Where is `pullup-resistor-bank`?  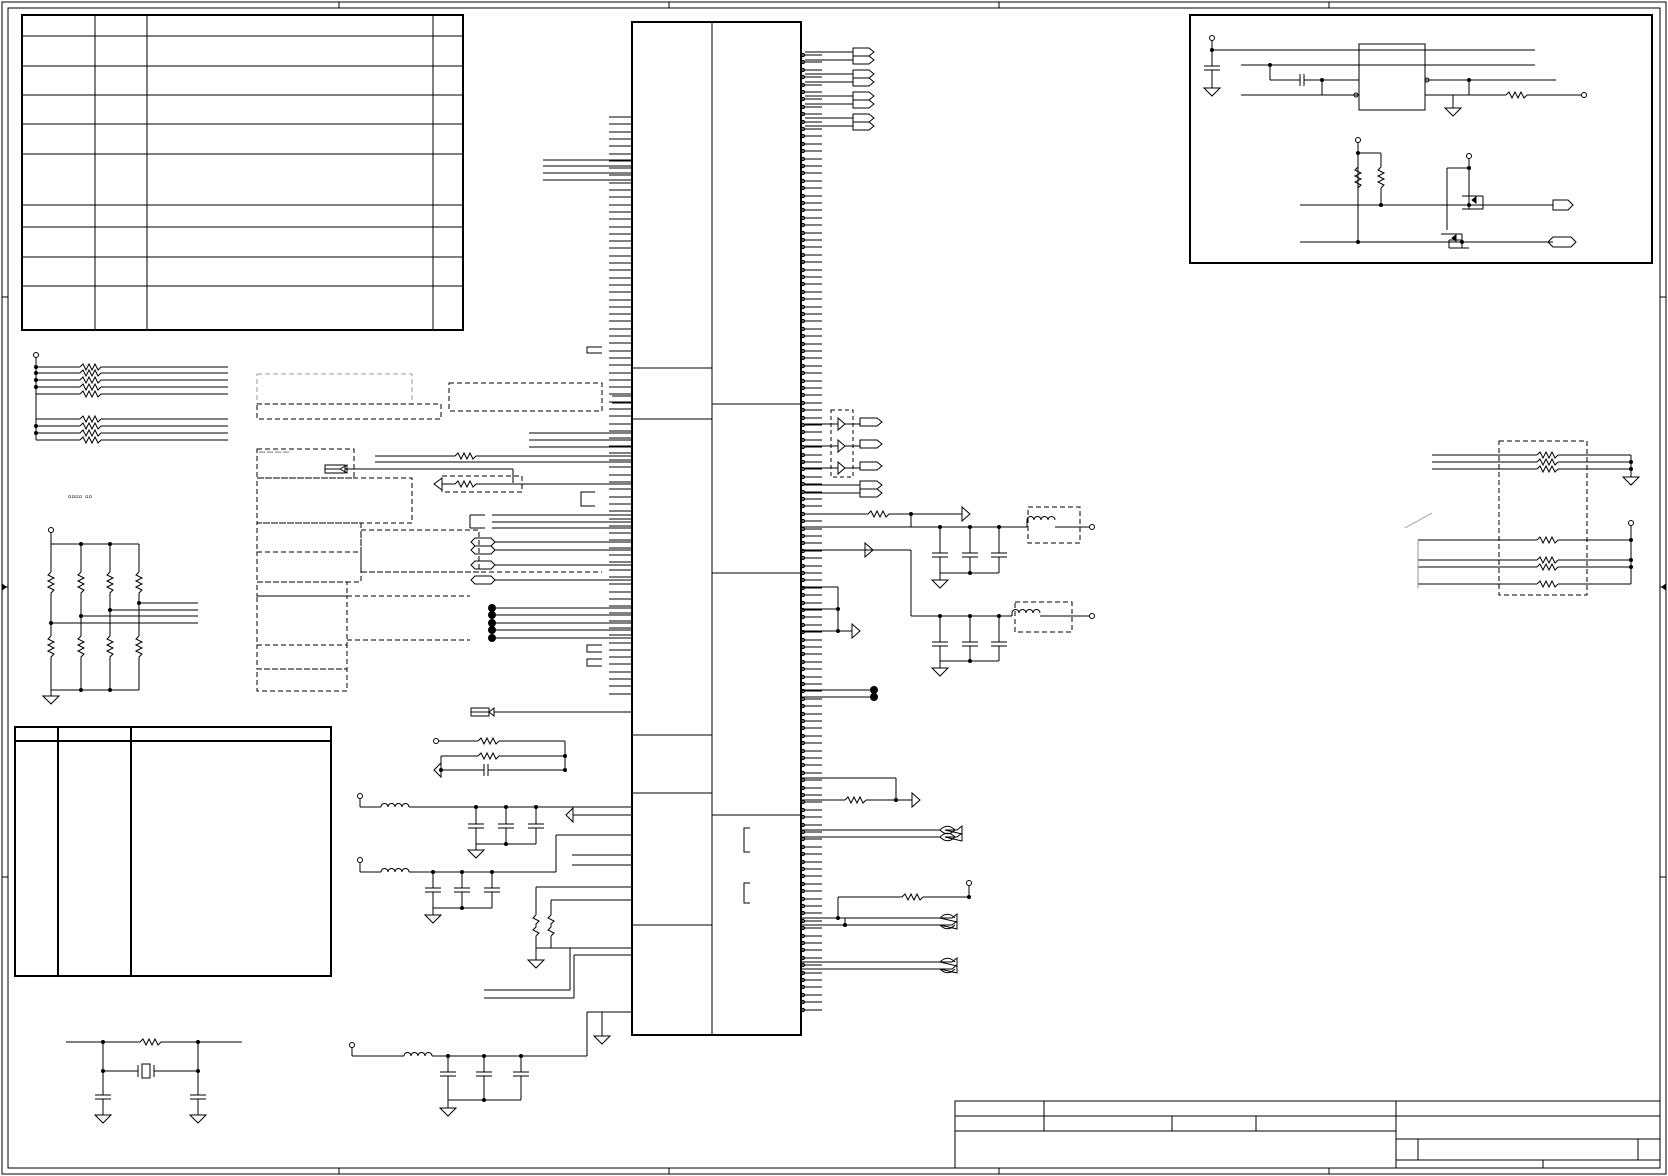 pullup-resistor-bank is located at coordinates (130, 398).